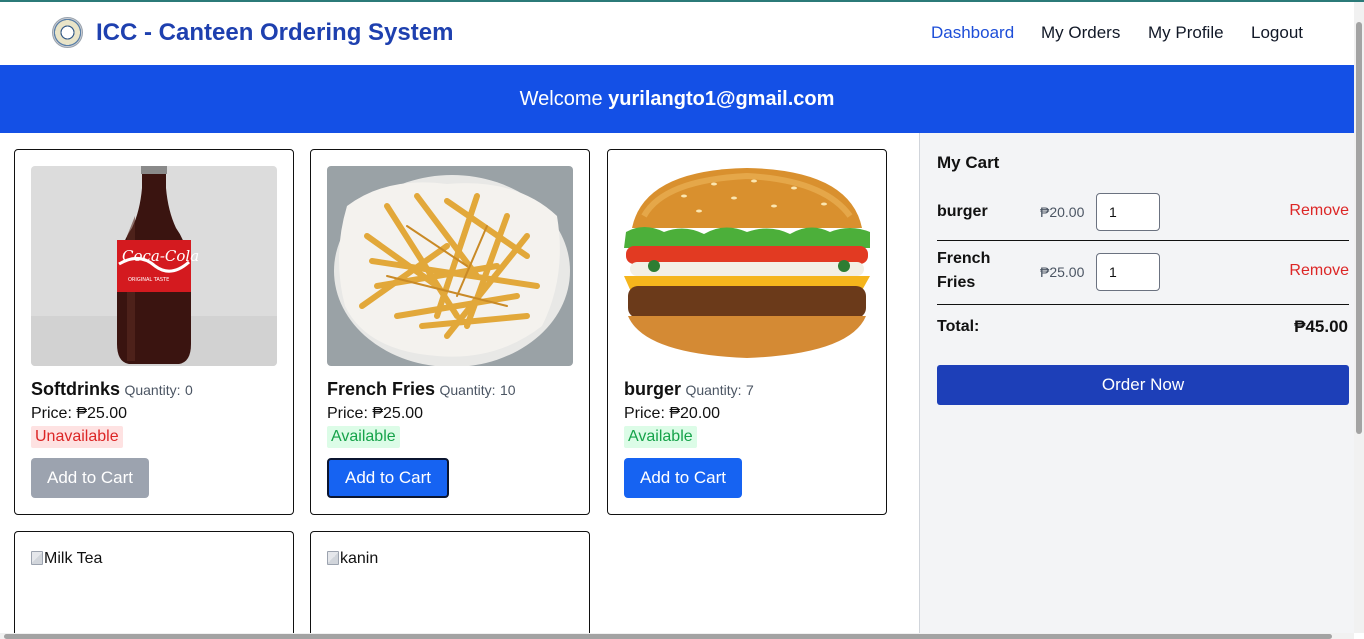  I want to click on broken-image-milk-tea: Milk Tea, so click(66, 559).